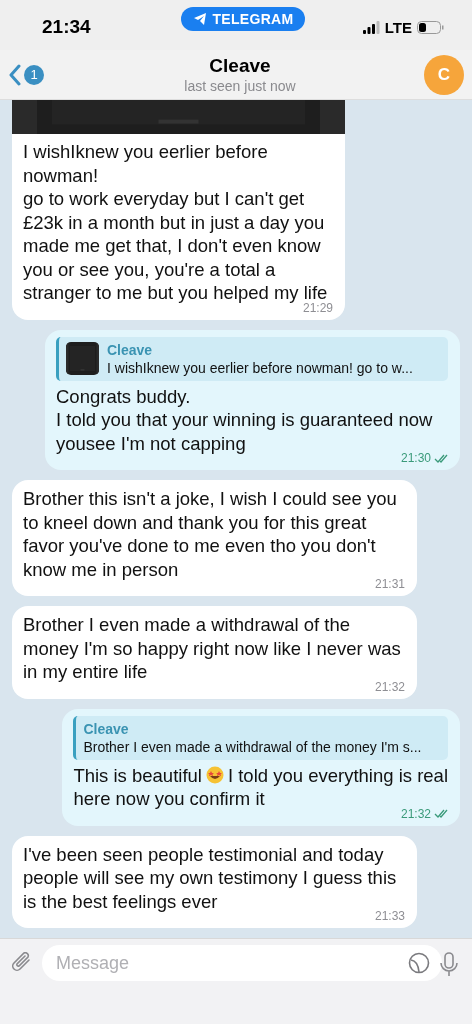 The height and width of the screenshot is (1024, 472). What do you see at coordinates (22, 963) in the screenshot?
I see `attachment-icon` at bounding box center [22, 963].